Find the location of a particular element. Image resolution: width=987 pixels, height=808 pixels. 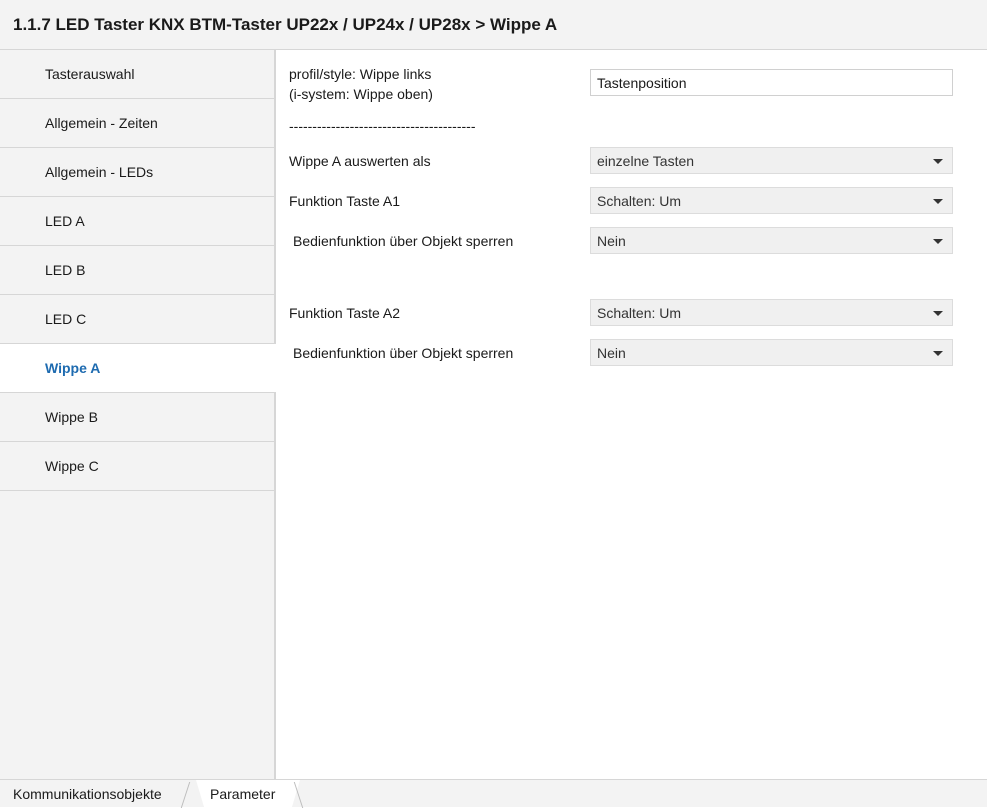

sidebar-item-wippe-b: Wippe B is located at coordinates (137, 417).